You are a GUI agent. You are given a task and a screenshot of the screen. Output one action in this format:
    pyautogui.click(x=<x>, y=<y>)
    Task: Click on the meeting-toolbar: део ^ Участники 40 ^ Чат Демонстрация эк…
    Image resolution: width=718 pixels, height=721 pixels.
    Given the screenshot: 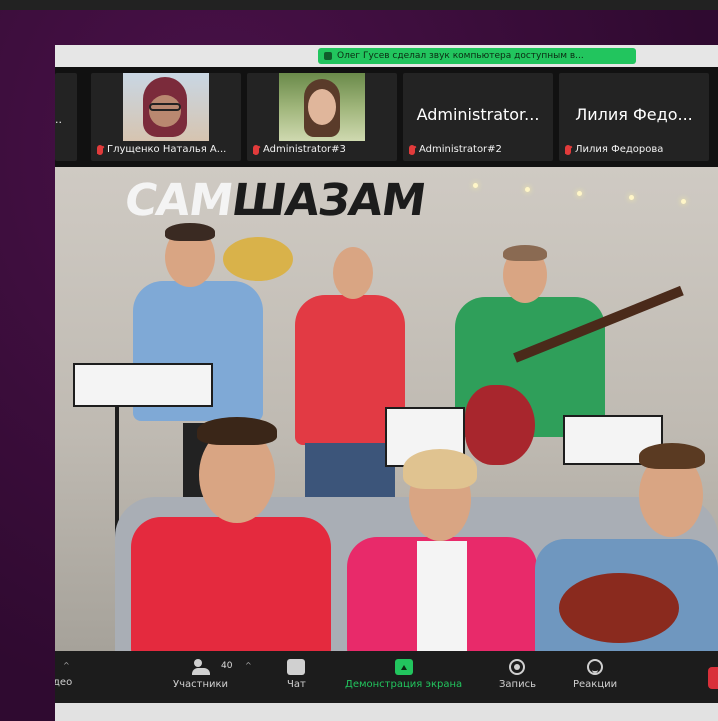 What is the action you would take?
    pyautogui.click(x=386, y=677)
    